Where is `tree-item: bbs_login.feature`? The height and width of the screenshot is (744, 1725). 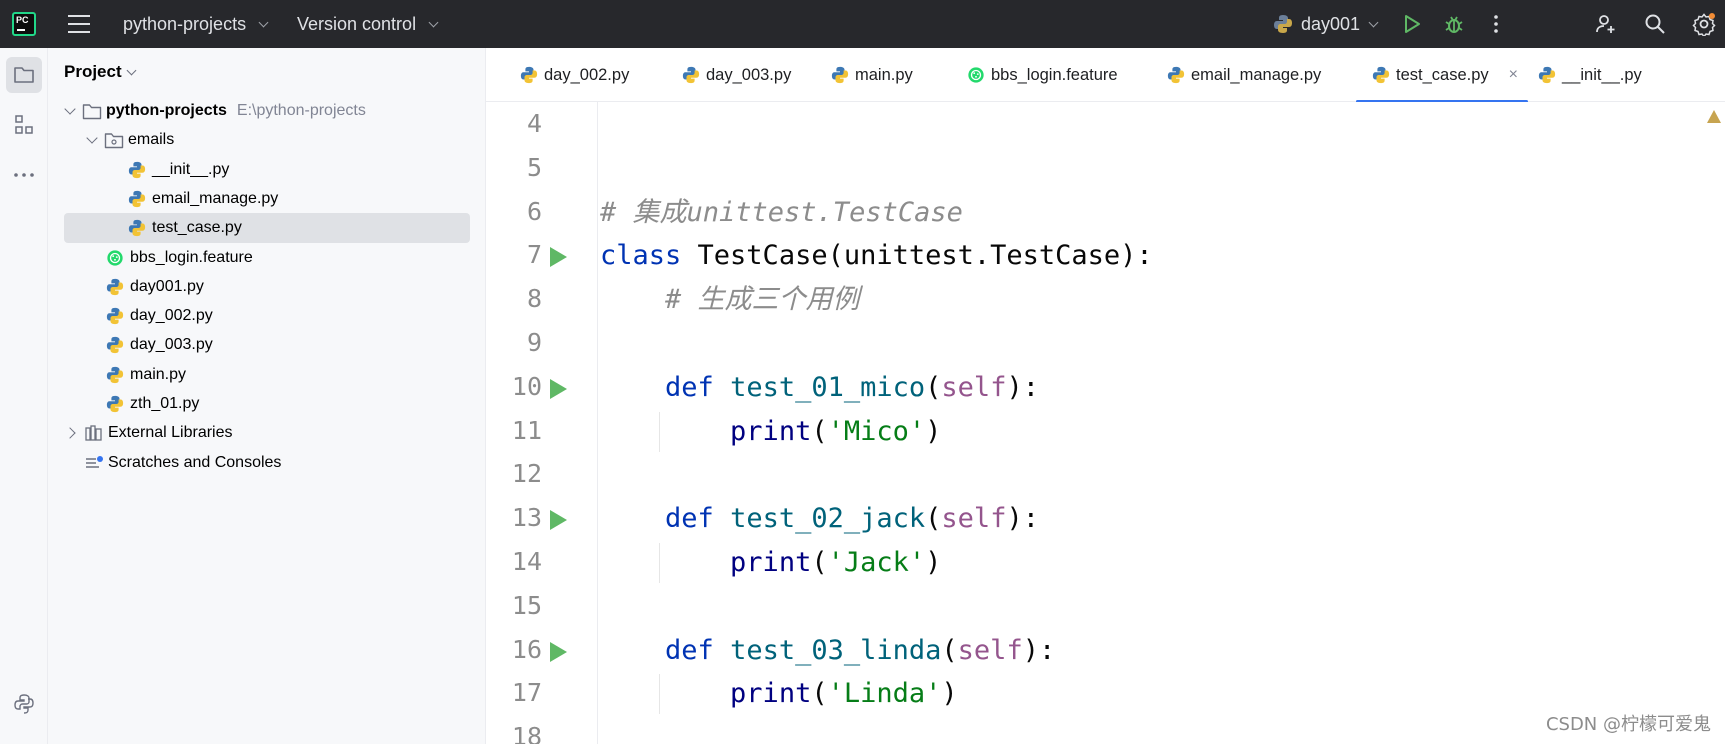
tree-item: bbs_login.feature is located at coordinates (267, 258).